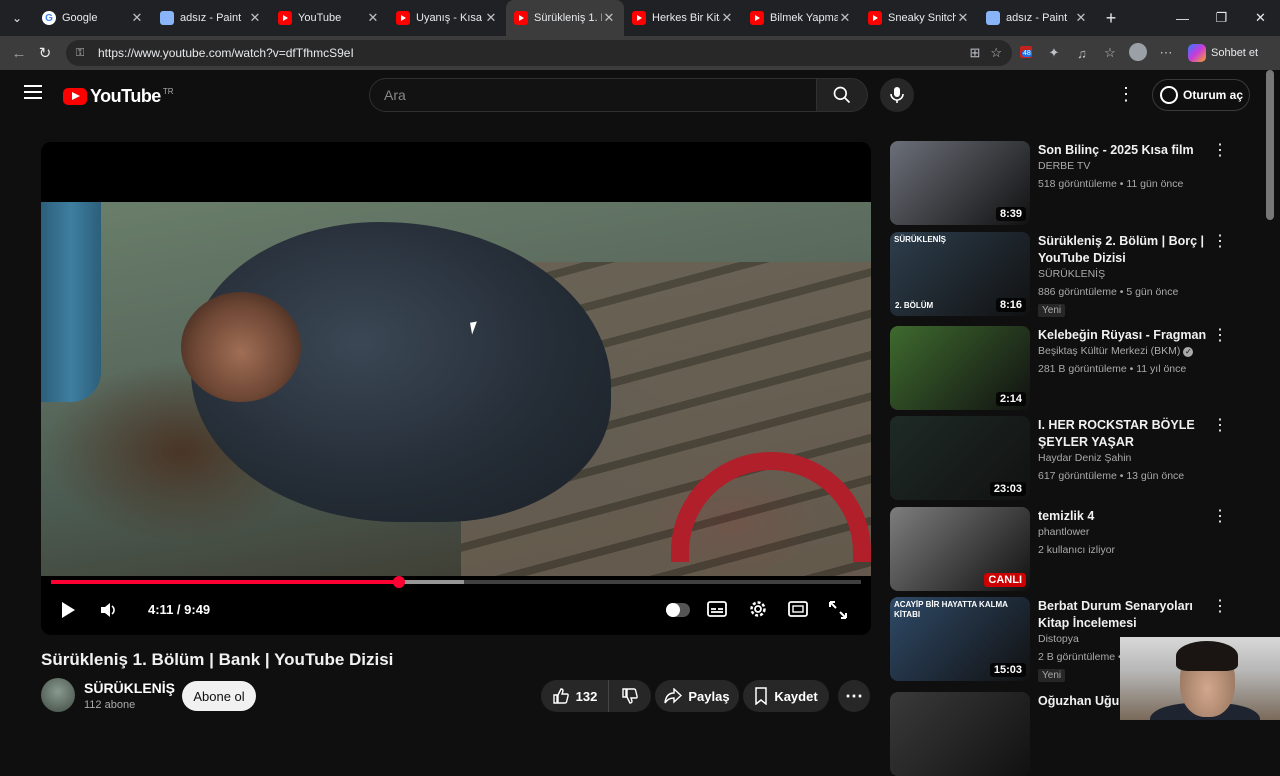  Describe the element at coordinates (697, 696) in the screenshot. I see `share-button: Paylaş` at that location.